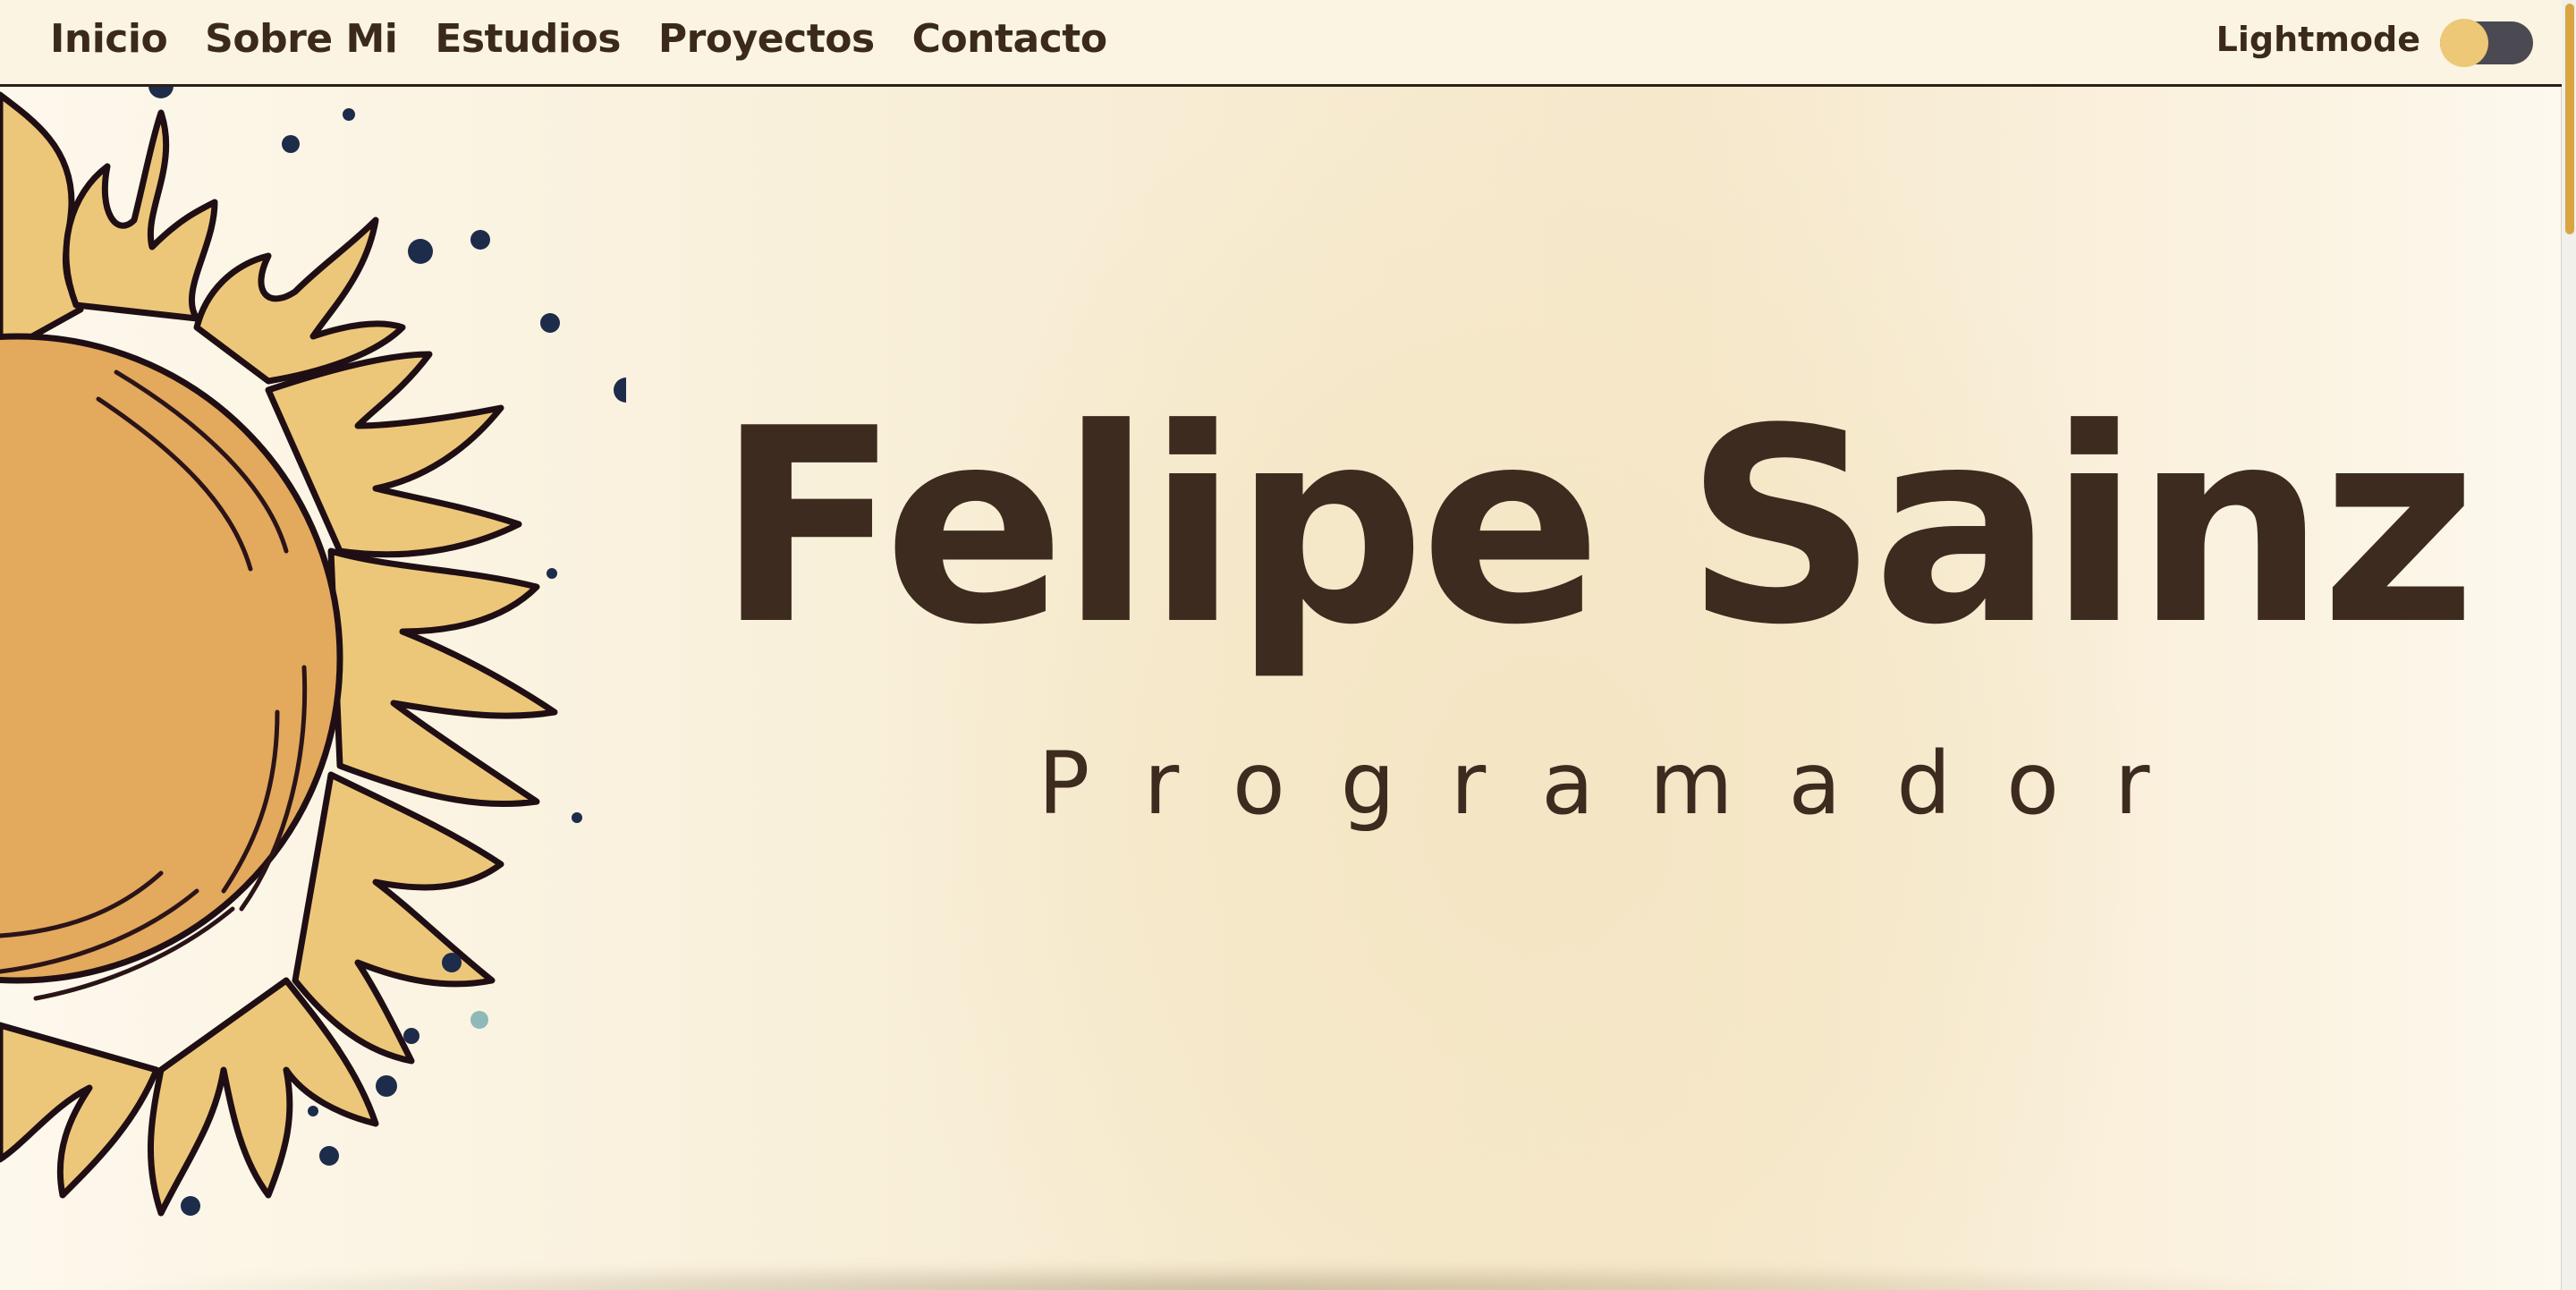  What do you see at coordinates (301, 39) in the screenshot?
I see `nav-link-sobre-mi: Sobre Mi` at bounding box center [301, 39].